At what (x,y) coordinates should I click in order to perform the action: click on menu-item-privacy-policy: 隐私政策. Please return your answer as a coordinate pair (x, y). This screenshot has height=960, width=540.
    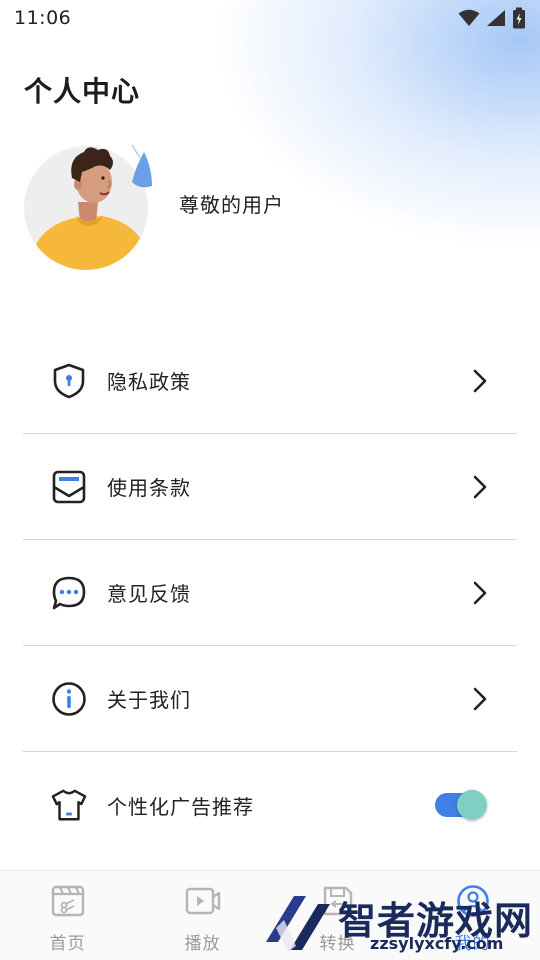
    Looking at the image, I should click on (270, 381).